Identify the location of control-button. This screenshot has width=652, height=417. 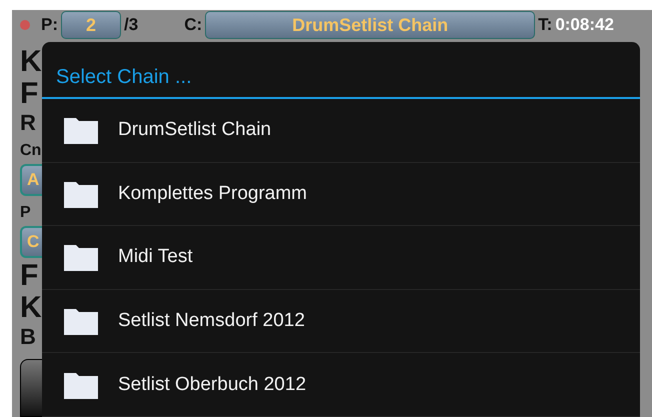
(31, 388).